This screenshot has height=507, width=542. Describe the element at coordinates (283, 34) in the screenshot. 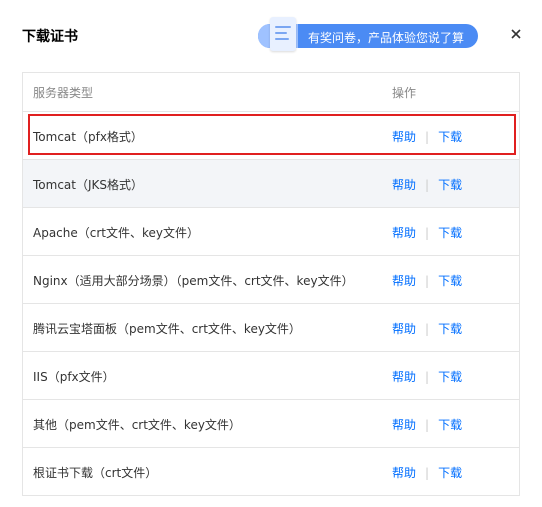

I see `document-icon` at that location.